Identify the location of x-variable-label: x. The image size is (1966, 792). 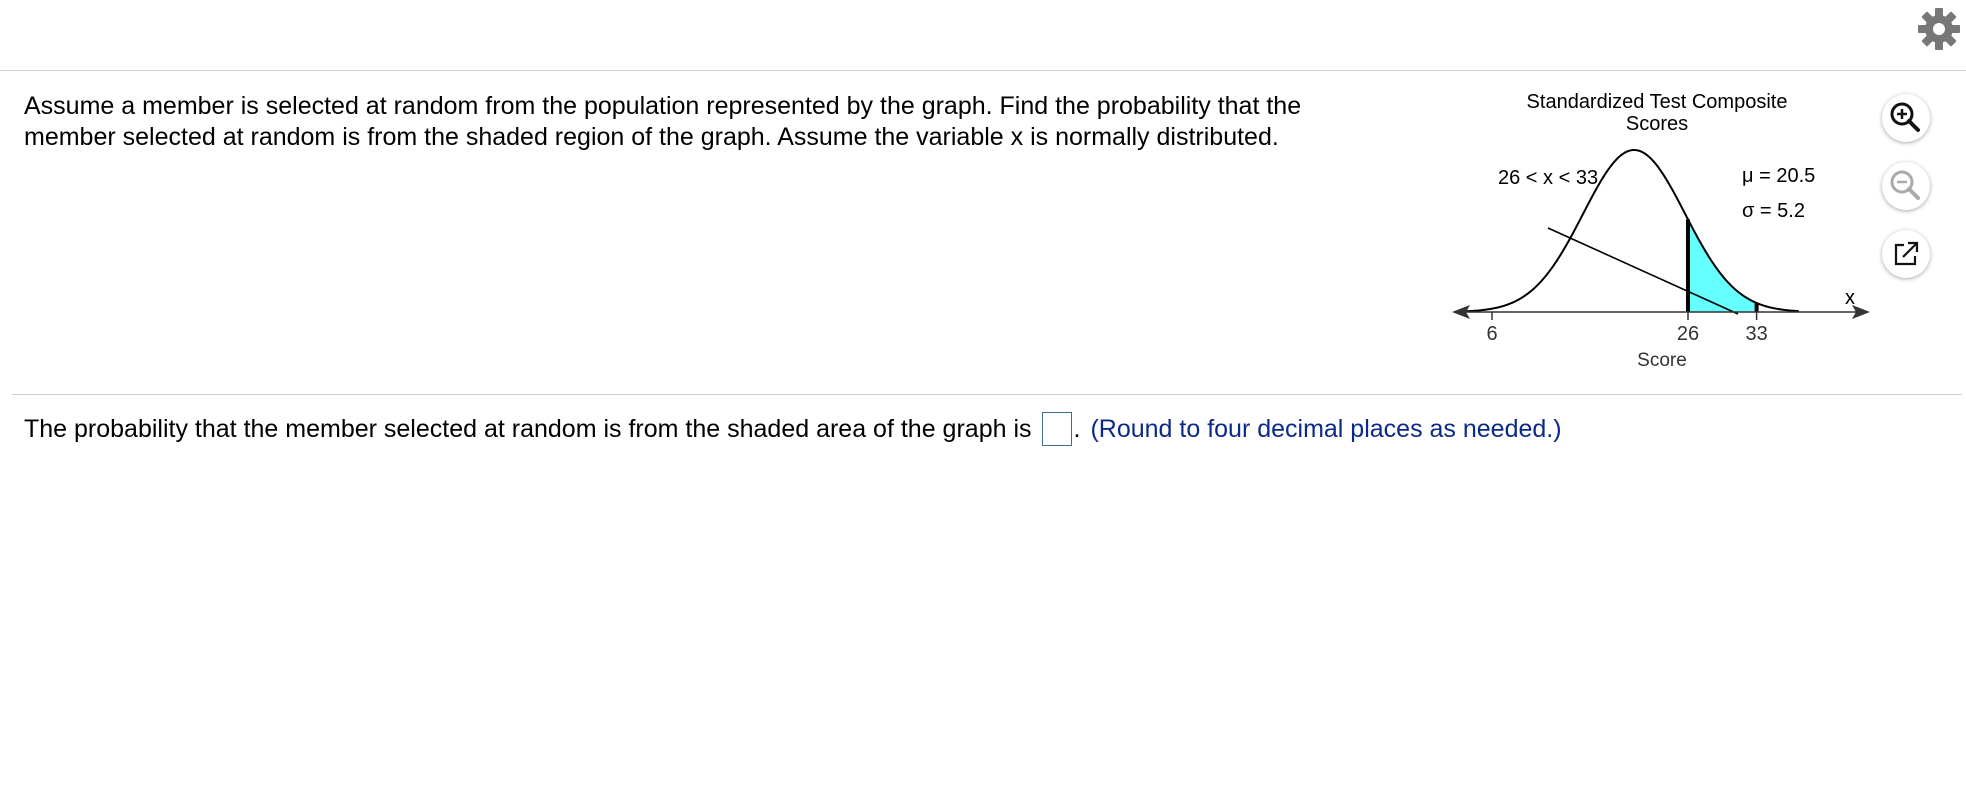
(1850, 298).